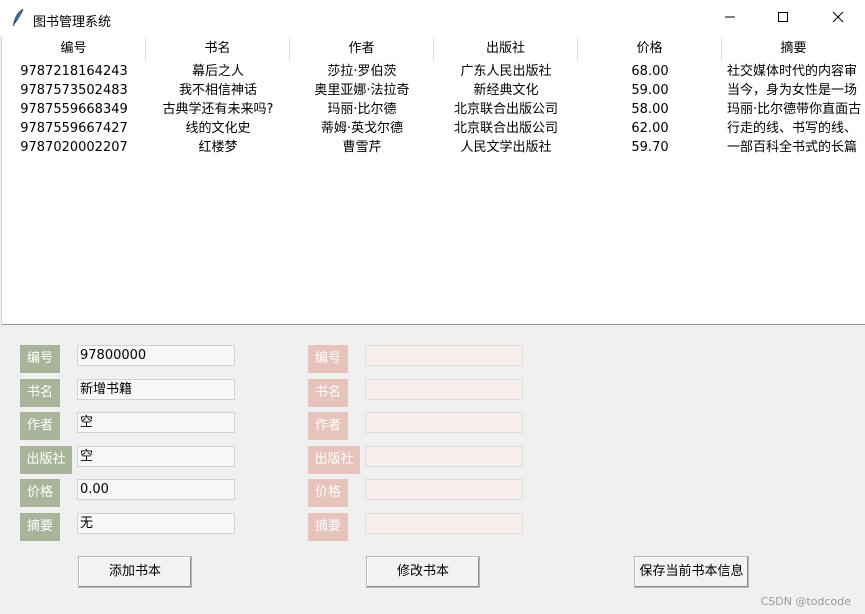 This screenshot has height=614, width=865. I want to click on cell-publisher: 广东人民出版社, so click(506, 71).